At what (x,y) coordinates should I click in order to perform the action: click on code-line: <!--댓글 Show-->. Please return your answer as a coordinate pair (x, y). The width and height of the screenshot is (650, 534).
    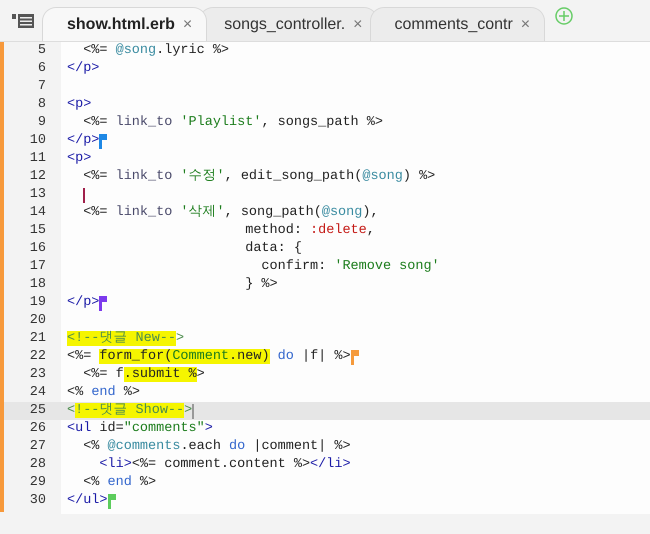
    Looking at the image, I should click on (129, 411).